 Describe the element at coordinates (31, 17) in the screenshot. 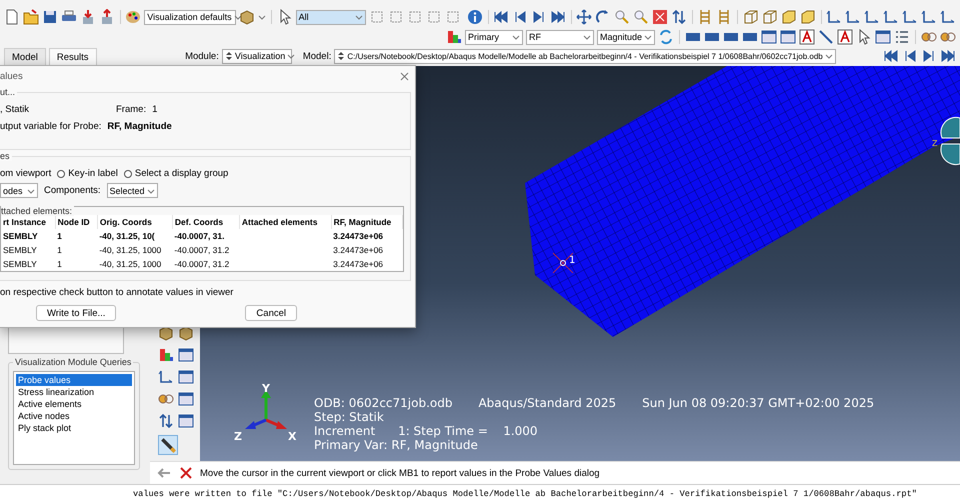

I see `open-folder-icon` at that location.